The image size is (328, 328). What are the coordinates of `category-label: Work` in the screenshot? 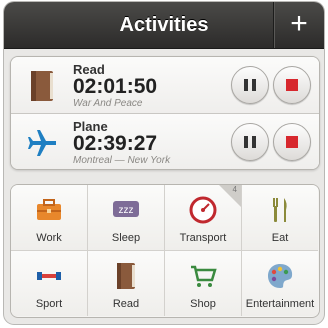 It's located at (49, 238).